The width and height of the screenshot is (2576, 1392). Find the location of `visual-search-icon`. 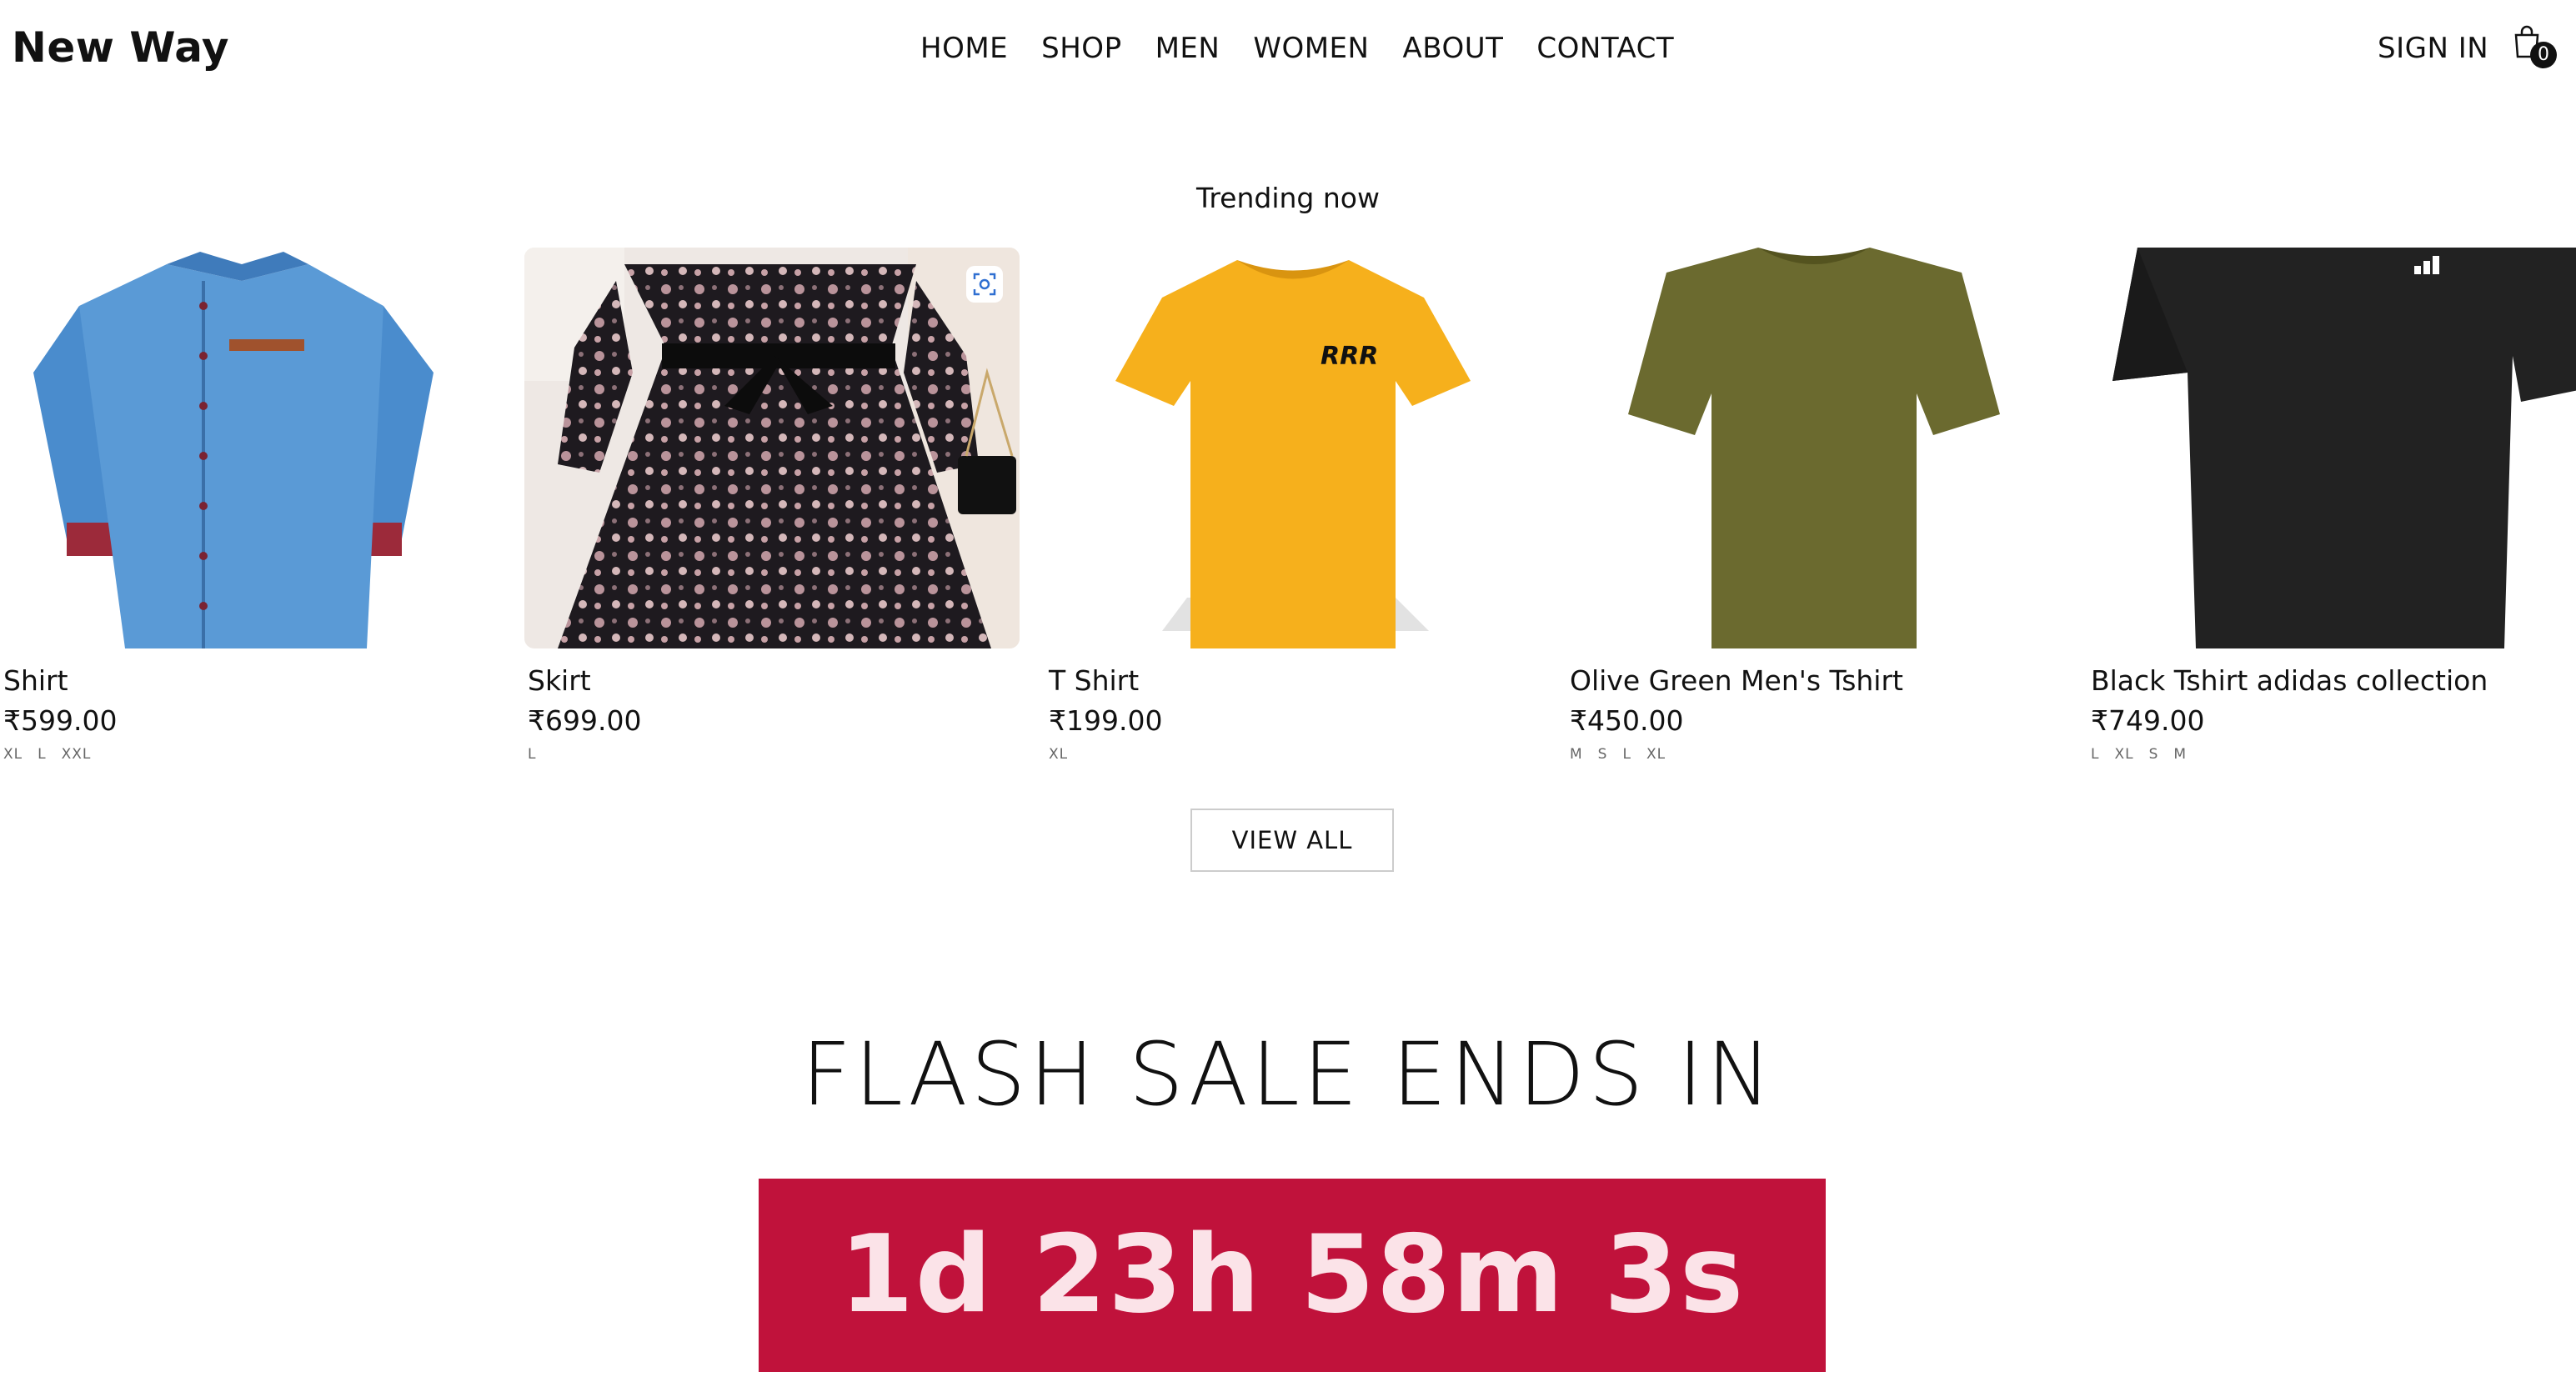

visual-search-icon is located at coordinates (985, 284).